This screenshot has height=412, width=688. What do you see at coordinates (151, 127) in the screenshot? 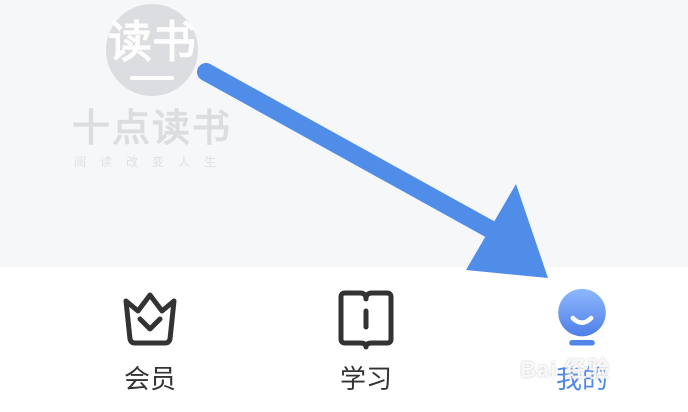
I see `brand-title: 十点读书` at bounding box center [151, 127].